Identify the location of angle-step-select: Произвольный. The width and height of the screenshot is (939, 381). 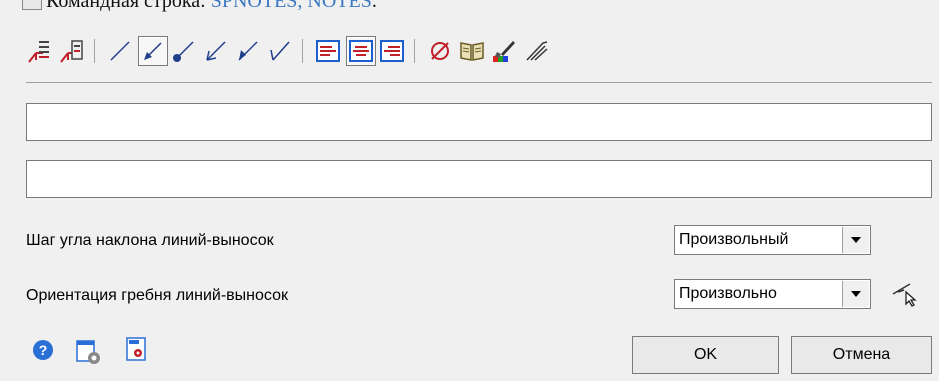
(772, 240).